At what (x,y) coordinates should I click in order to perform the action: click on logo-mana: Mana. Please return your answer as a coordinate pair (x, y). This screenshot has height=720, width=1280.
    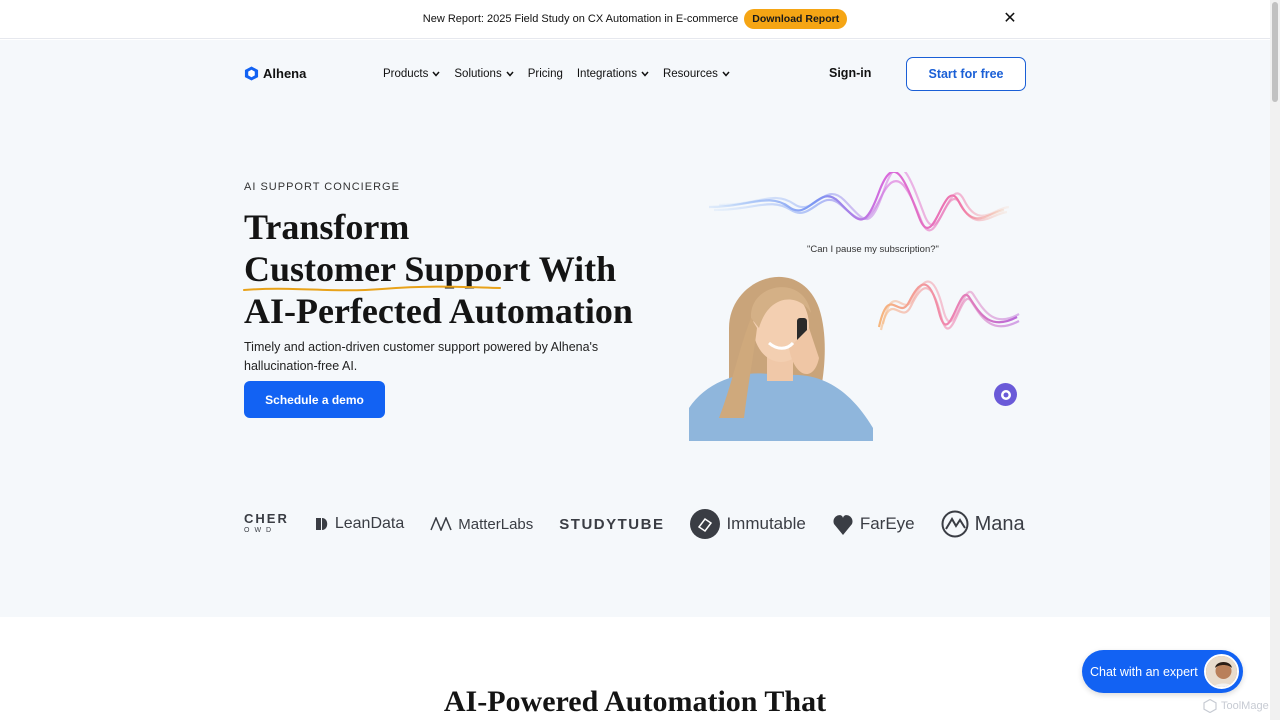
    Looking at the image, I should click on (983, 524).